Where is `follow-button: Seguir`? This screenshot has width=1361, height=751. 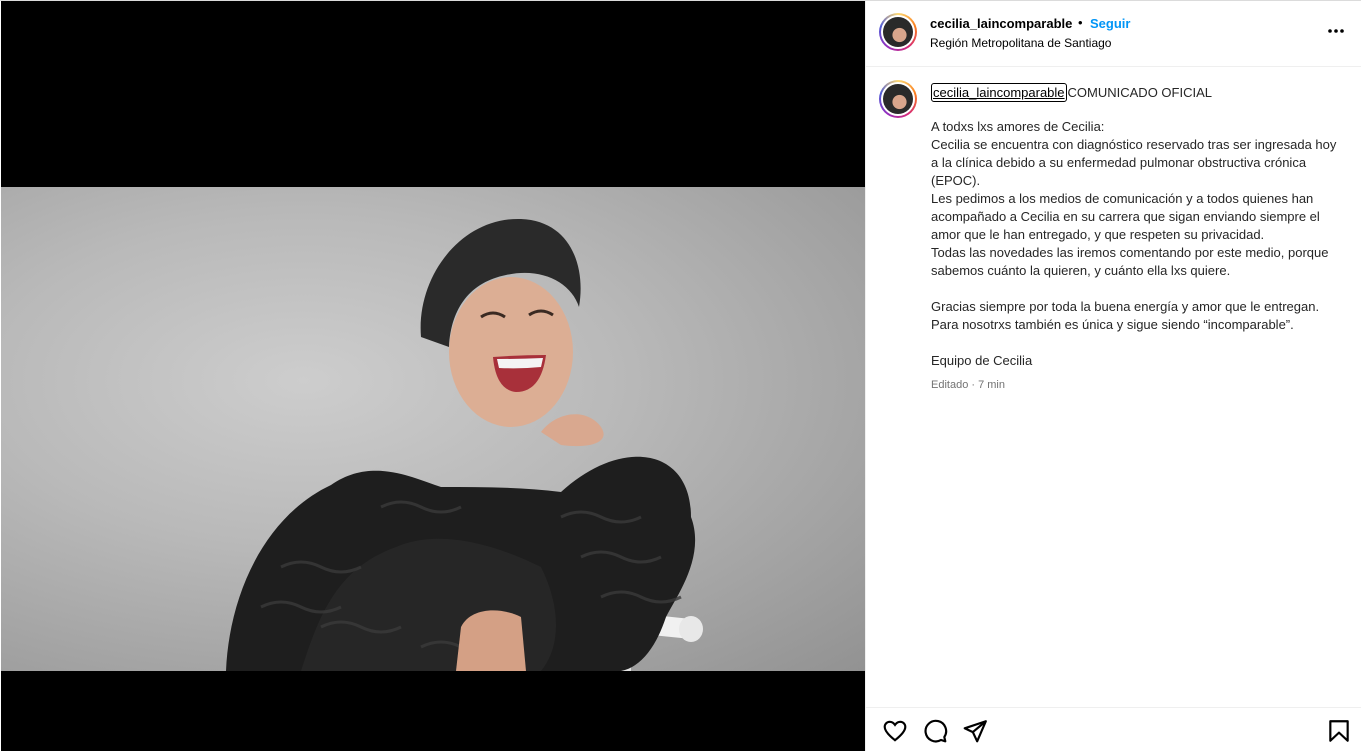 follow-button: Seguir is located at coordinates (1110, 23).